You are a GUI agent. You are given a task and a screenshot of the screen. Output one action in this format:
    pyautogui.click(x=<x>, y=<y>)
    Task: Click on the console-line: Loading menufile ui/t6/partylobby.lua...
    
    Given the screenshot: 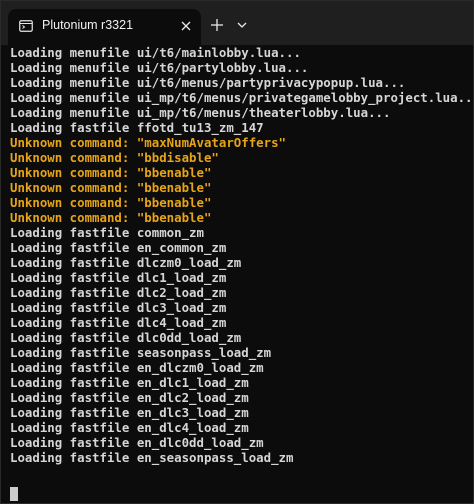 What is the action you would take?
    pyautogui.click(x=159, y=67)
    